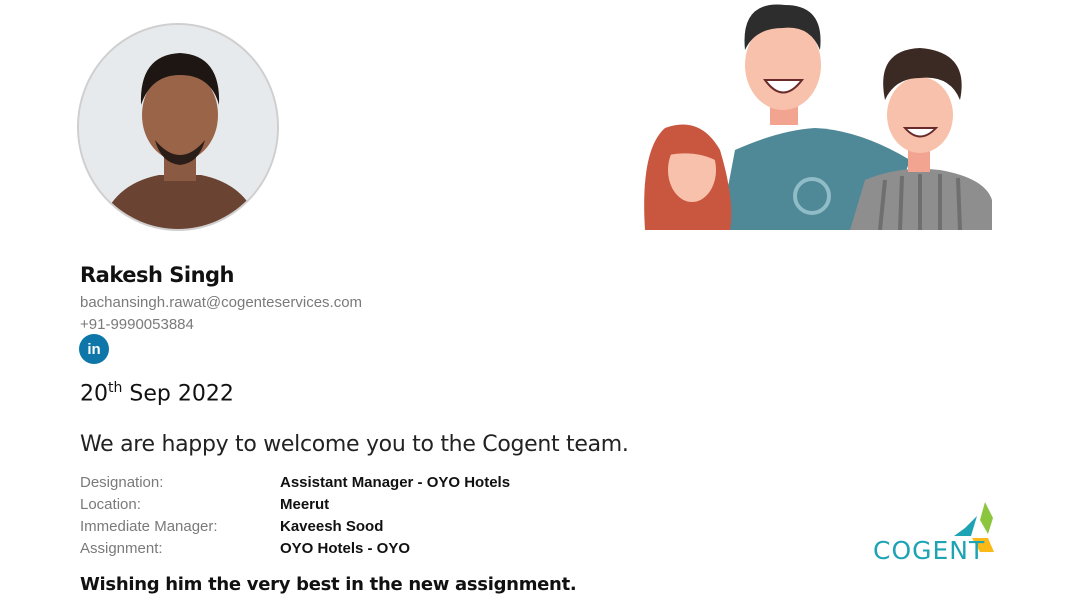 Image resolution: width=1066 pixels, height=614 pixels. I want to click on detail-row-manager: Immediate Manager: Kaveesh Sood, so click(295, 526).